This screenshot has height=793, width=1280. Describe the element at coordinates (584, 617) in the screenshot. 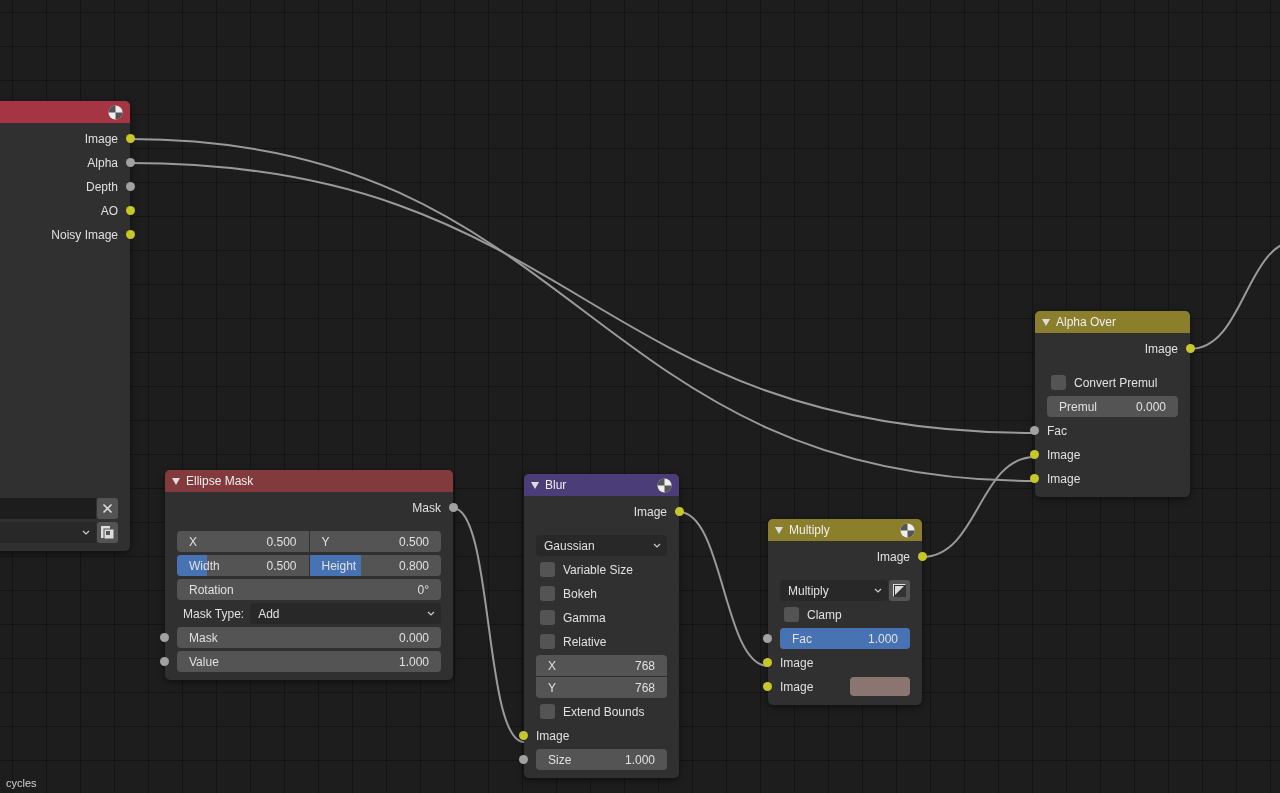

I see `checkbox-label: Gamma` at that location.